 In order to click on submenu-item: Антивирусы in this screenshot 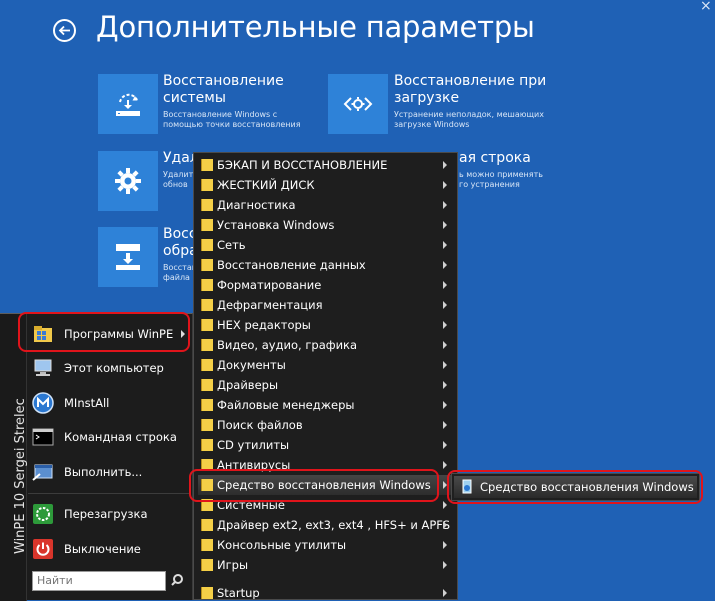, I will do `click(325, 465)`.